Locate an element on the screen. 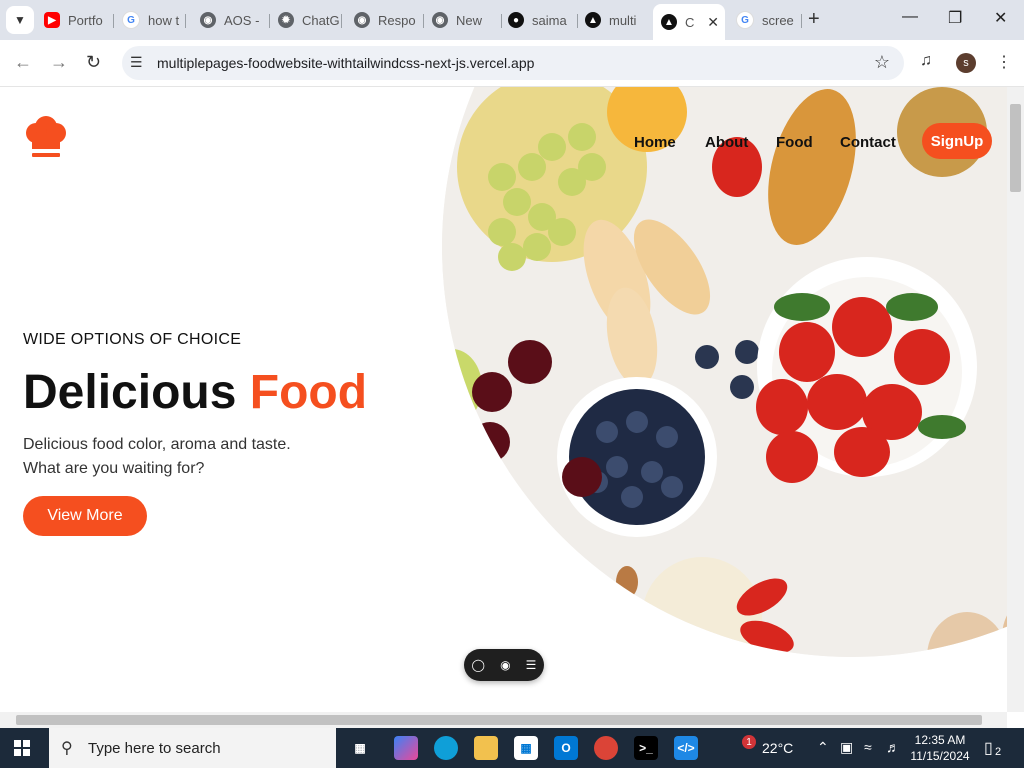  tab-responsive: ◉ Respo is located at coordinates (389, 20).